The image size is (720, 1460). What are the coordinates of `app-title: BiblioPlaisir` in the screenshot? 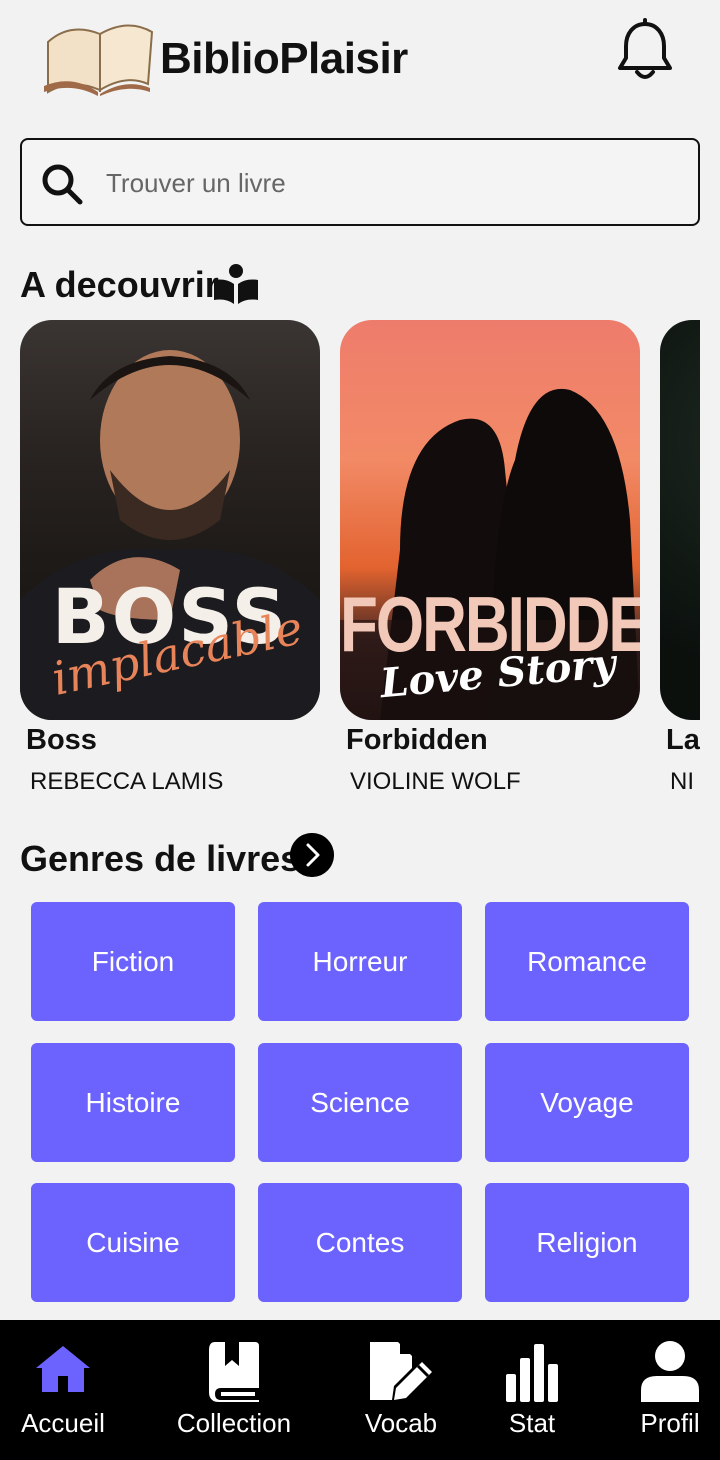 It's located at (284, 58).